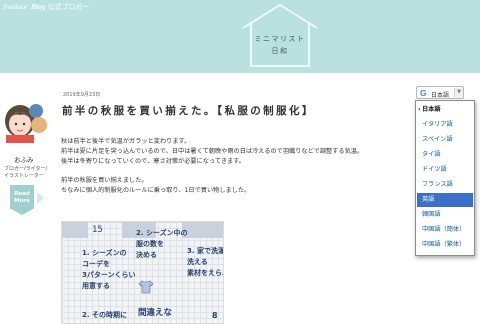  What do you see at coordinates (280, 45) in the screenshot?
I see `site-title: ミニマリスト 日和` at bounding box center [280, 45].